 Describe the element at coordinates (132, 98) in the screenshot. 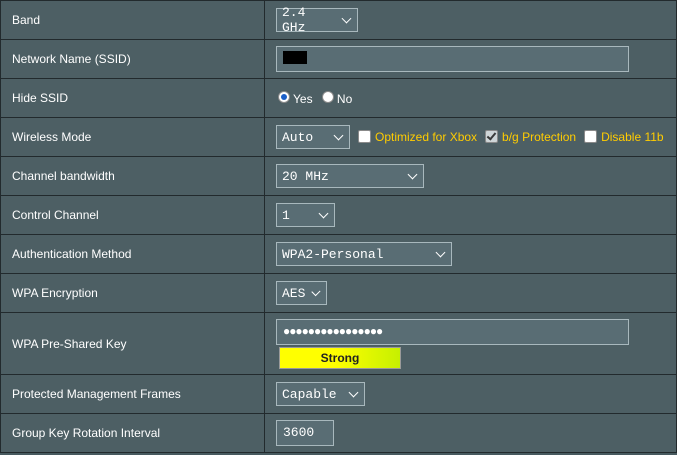

I see `hide-ssid-label: Hide SSID` at that location.